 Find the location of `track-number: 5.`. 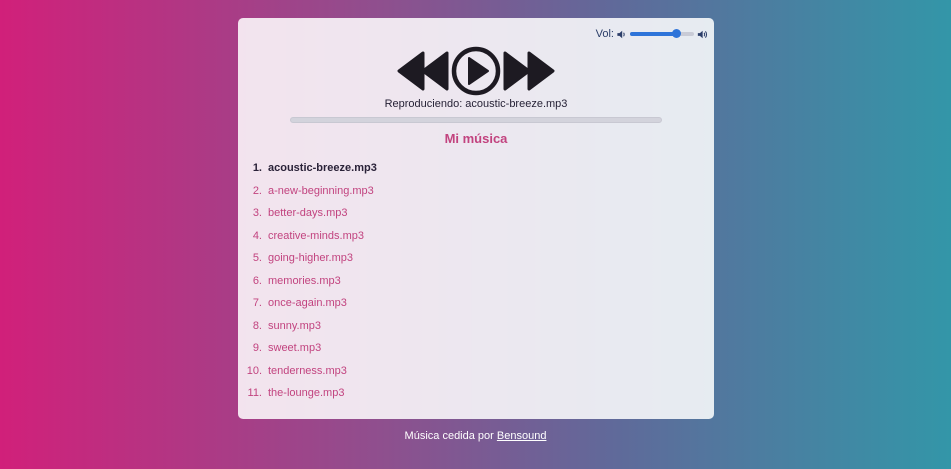

track-number: 5. is located at coordinates (257, 258).